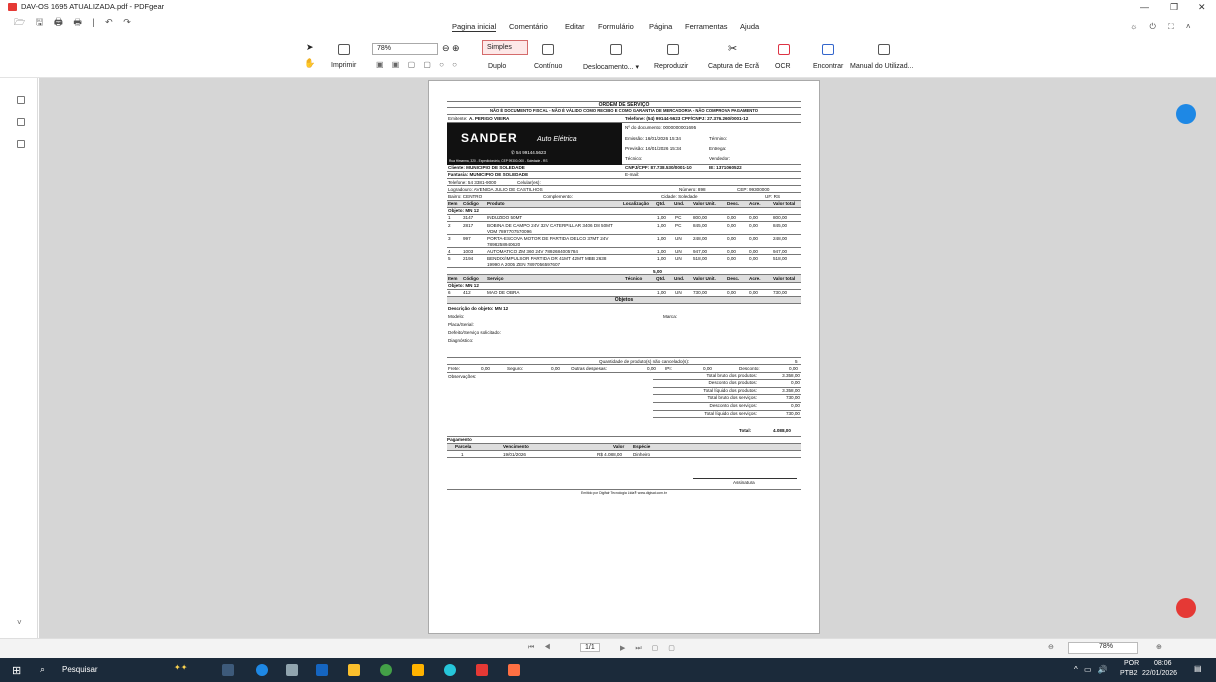 The image size is (1216, 682). Describe the element at coordinates (616, 26) in the screenshot. I see `tab-formulario: Formulário` at that location.